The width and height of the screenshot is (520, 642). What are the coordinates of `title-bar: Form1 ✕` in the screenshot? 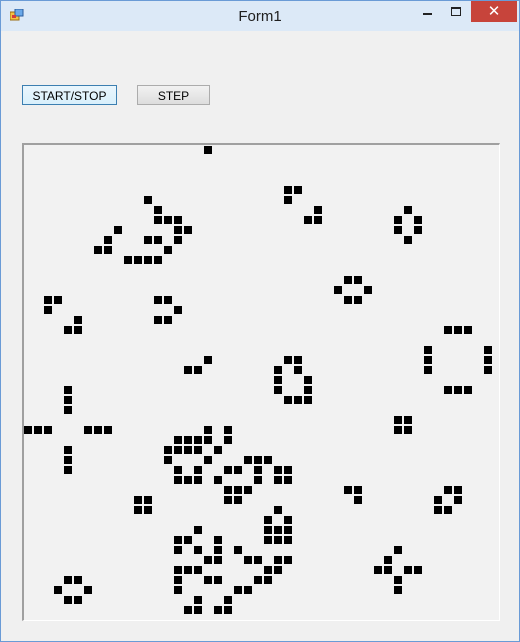 It's located at (260, 16).